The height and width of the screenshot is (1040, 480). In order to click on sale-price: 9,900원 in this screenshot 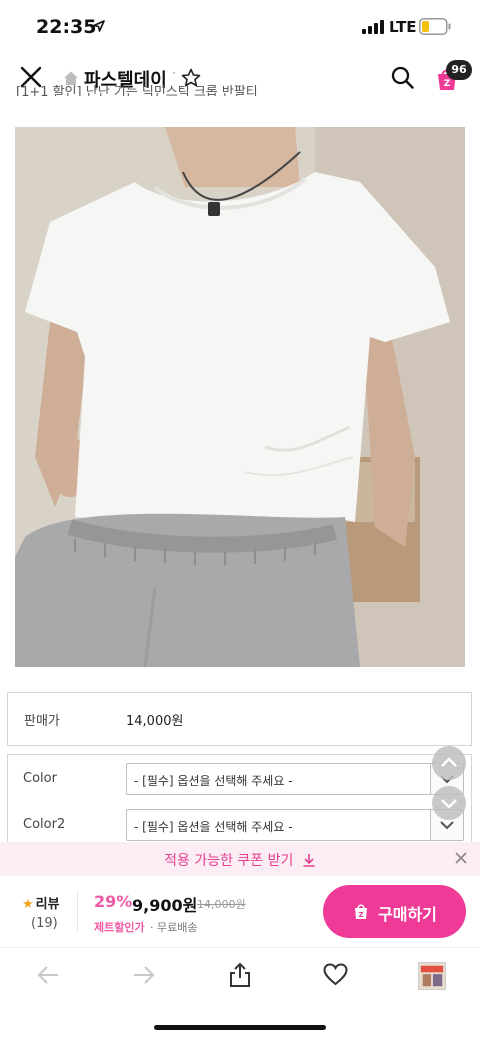, I will do `click(165, 905)`.